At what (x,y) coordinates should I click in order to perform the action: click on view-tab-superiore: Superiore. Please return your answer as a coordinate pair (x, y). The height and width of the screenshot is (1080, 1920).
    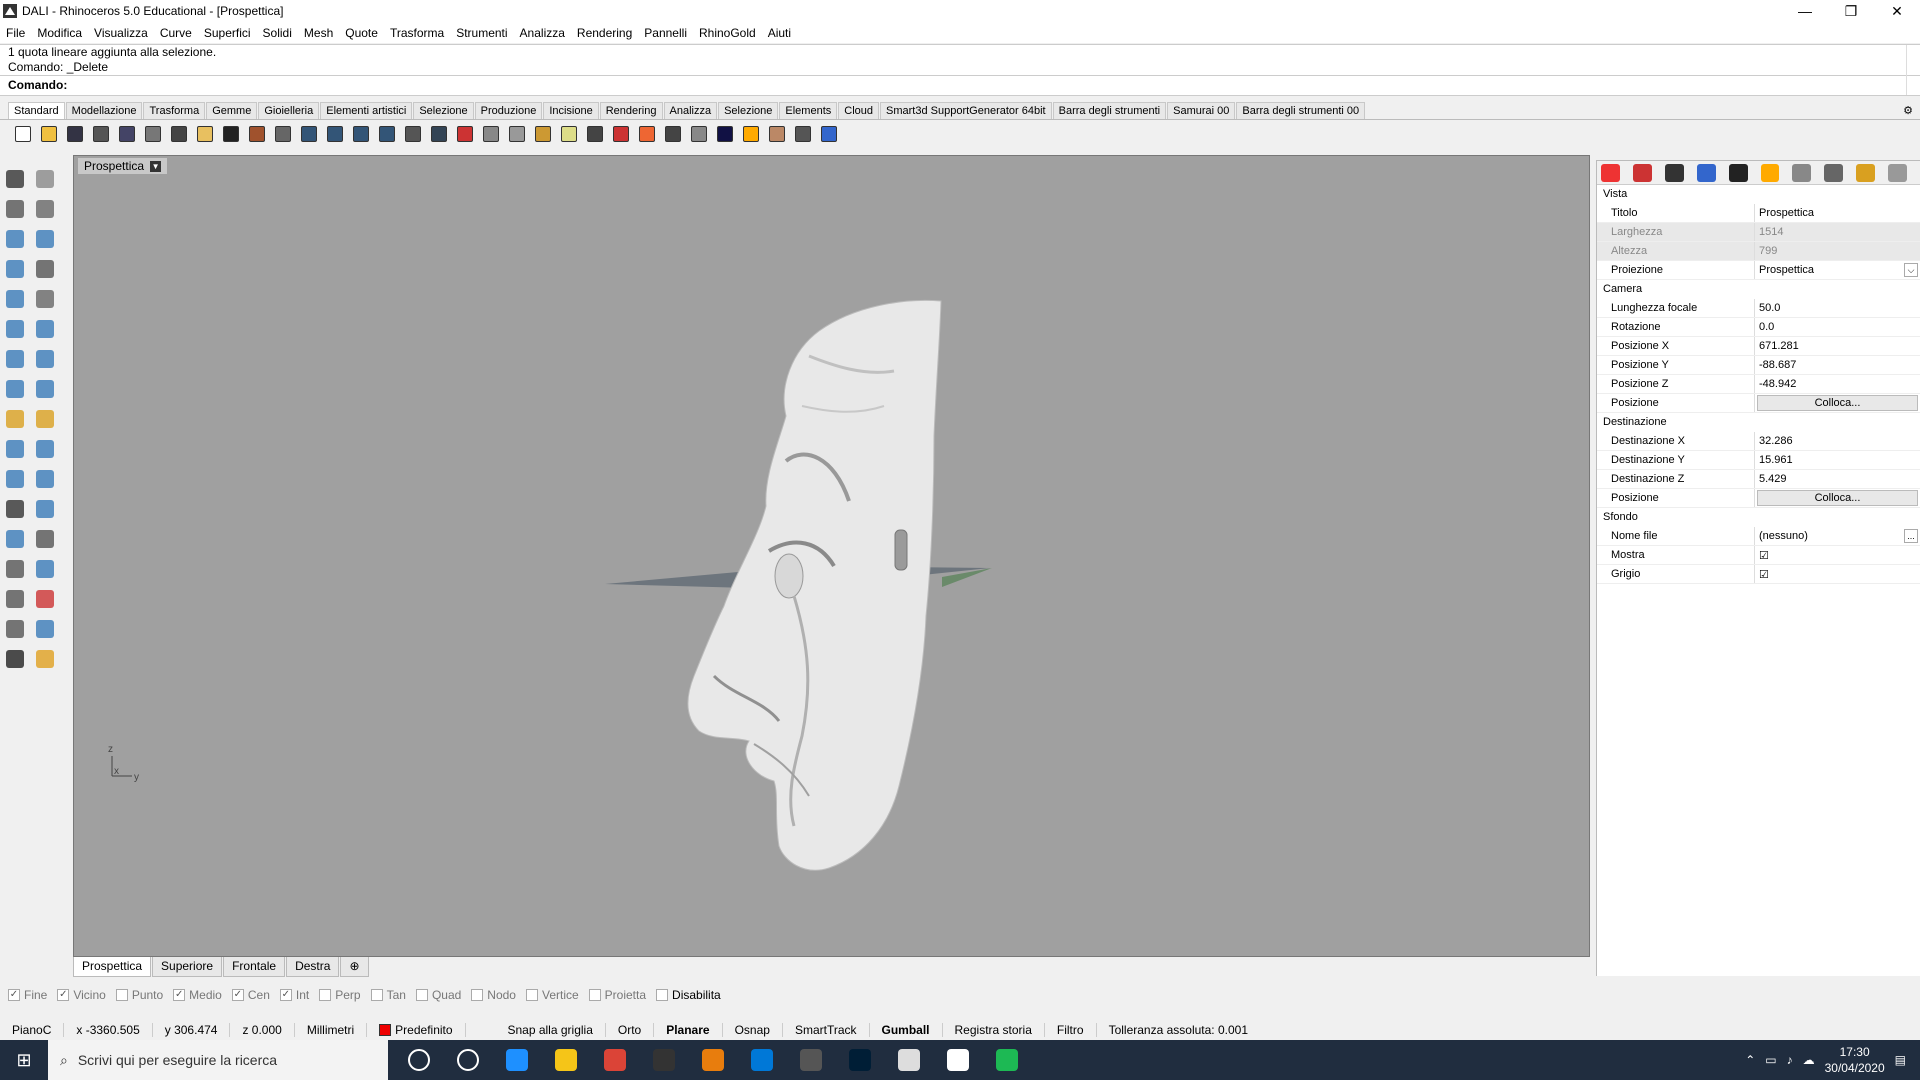
    Looking at the image, I should click on (187, 967).